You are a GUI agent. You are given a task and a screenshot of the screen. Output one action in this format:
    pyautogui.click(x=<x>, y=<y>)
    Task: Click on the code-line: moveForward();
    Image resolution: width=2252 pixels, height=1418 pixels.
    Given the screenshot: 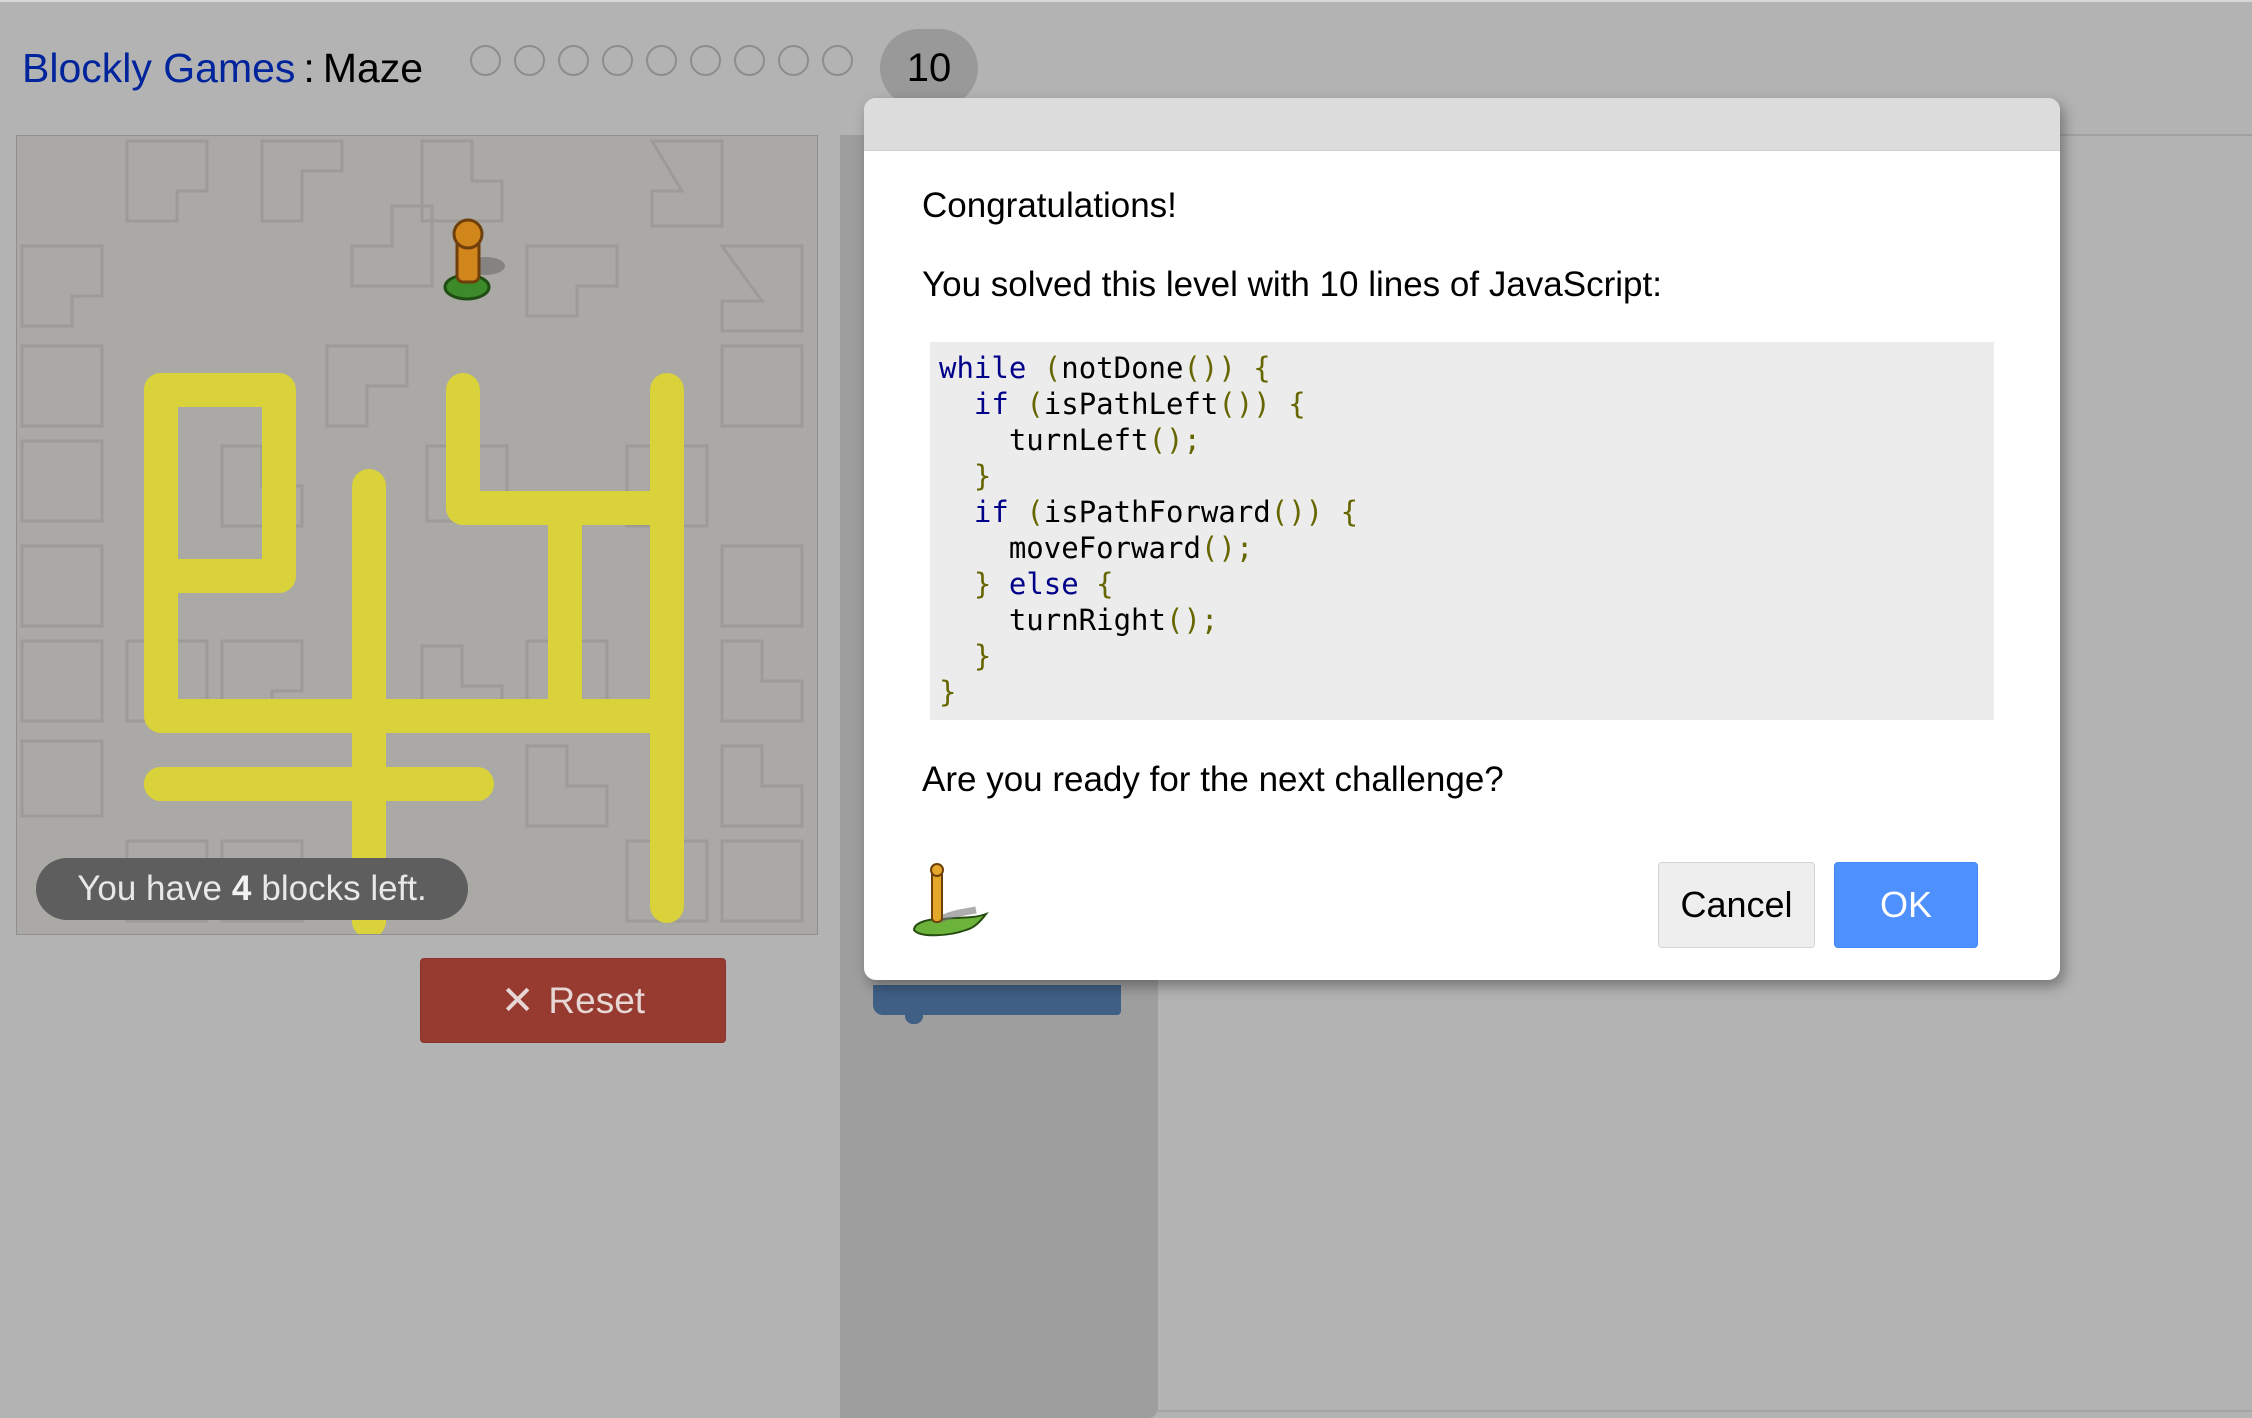 What is the action you would take?
    pyautogui.click(x=1462, y=548)
    